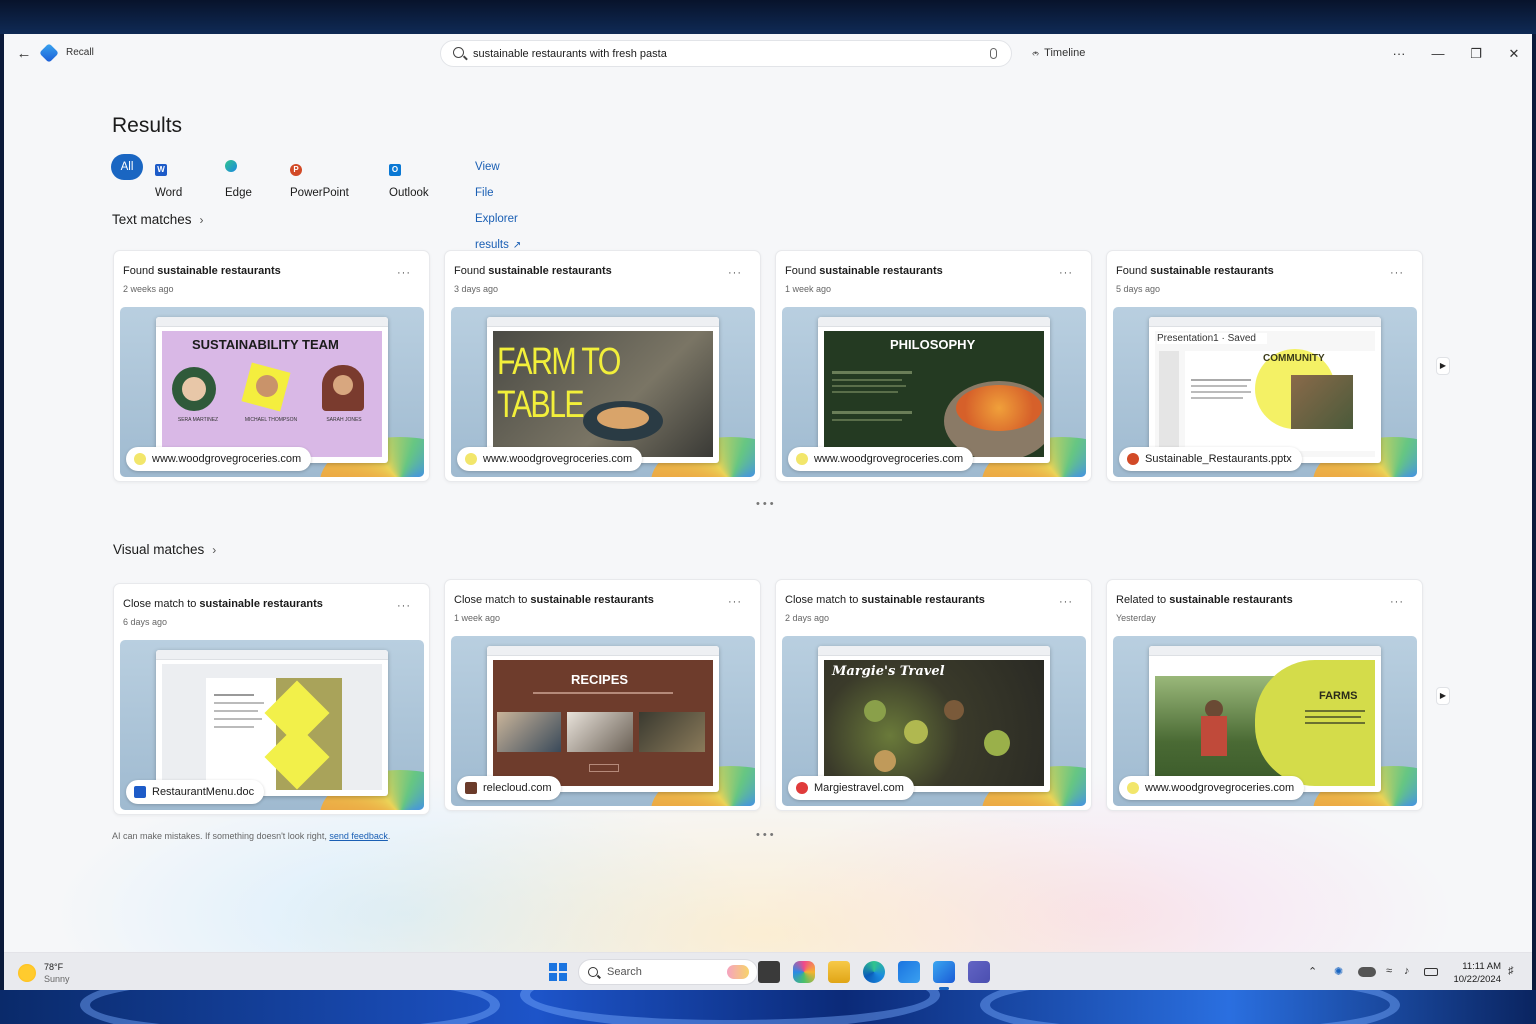  What do you see at coordinates (1476, 54) in the screenshot?
I see `restore-button: ❐` at bounding box center [1476, 54].